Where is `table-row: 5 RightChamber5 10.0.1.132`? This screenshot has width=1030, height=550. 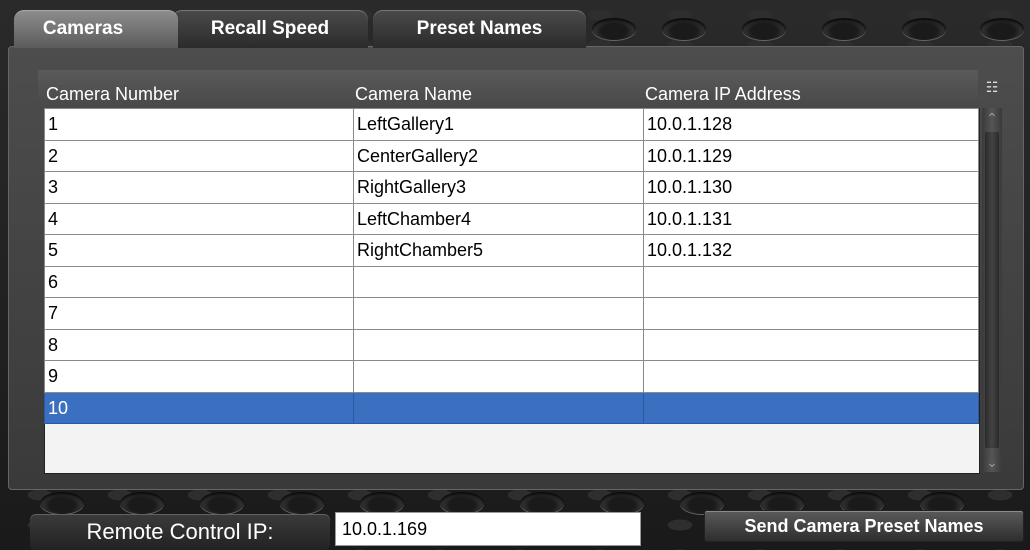 table-row: 5 RightChamber5 10.0.1.132 is located at coordinates (511, 250).